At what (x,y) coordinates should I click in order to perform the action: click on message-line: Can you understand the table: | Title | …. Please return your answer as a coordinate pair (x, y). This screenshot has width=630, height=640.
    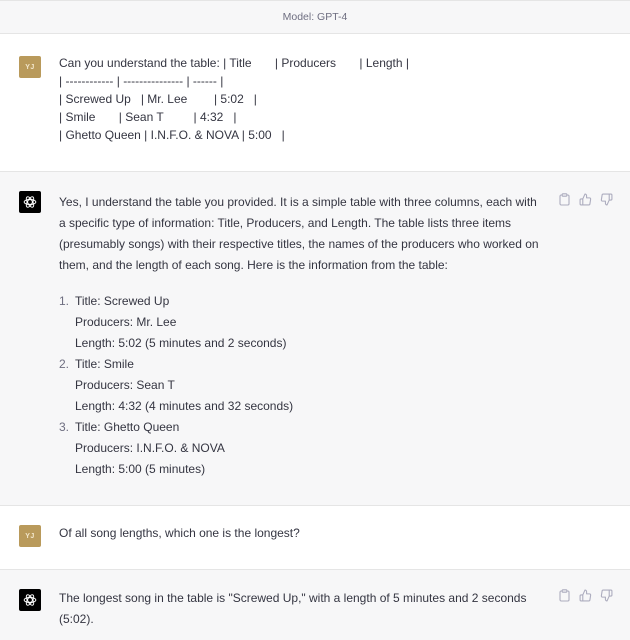
    Looking at the image, I should click on (234, 63).